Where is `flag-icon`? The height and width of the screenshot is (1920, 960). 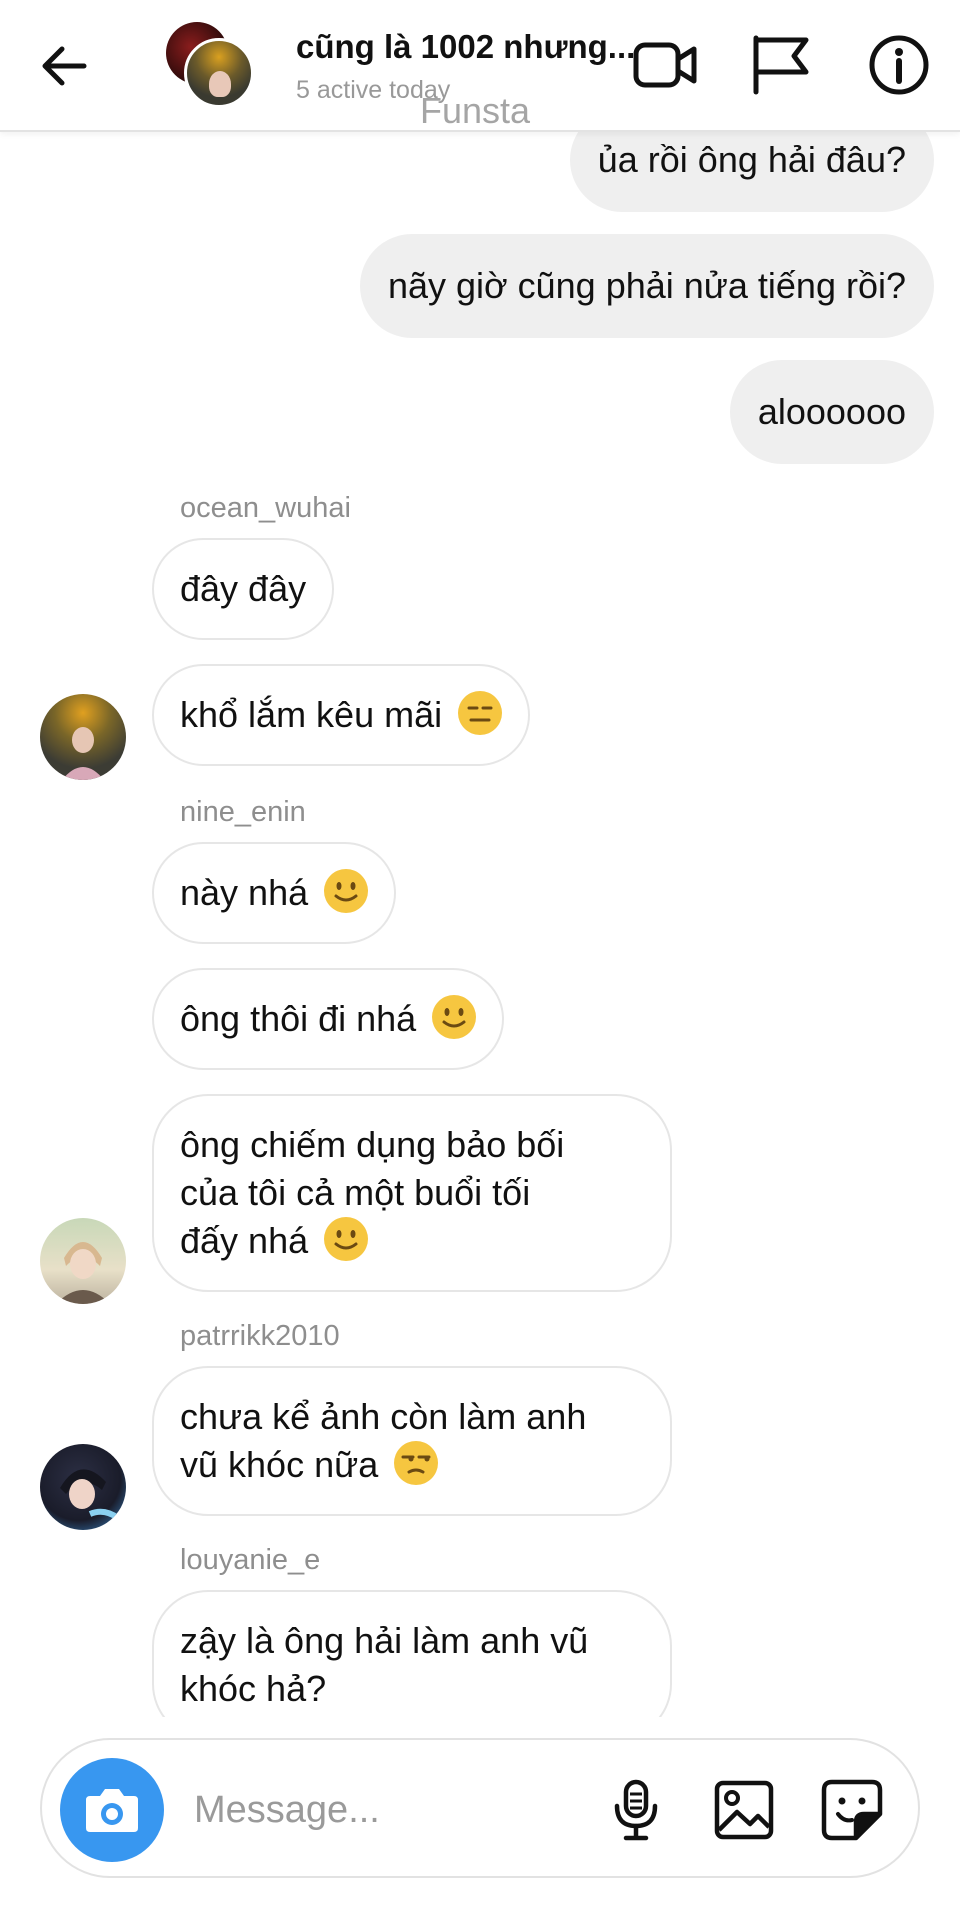
flag-icon is located at coordinates (781, 65).